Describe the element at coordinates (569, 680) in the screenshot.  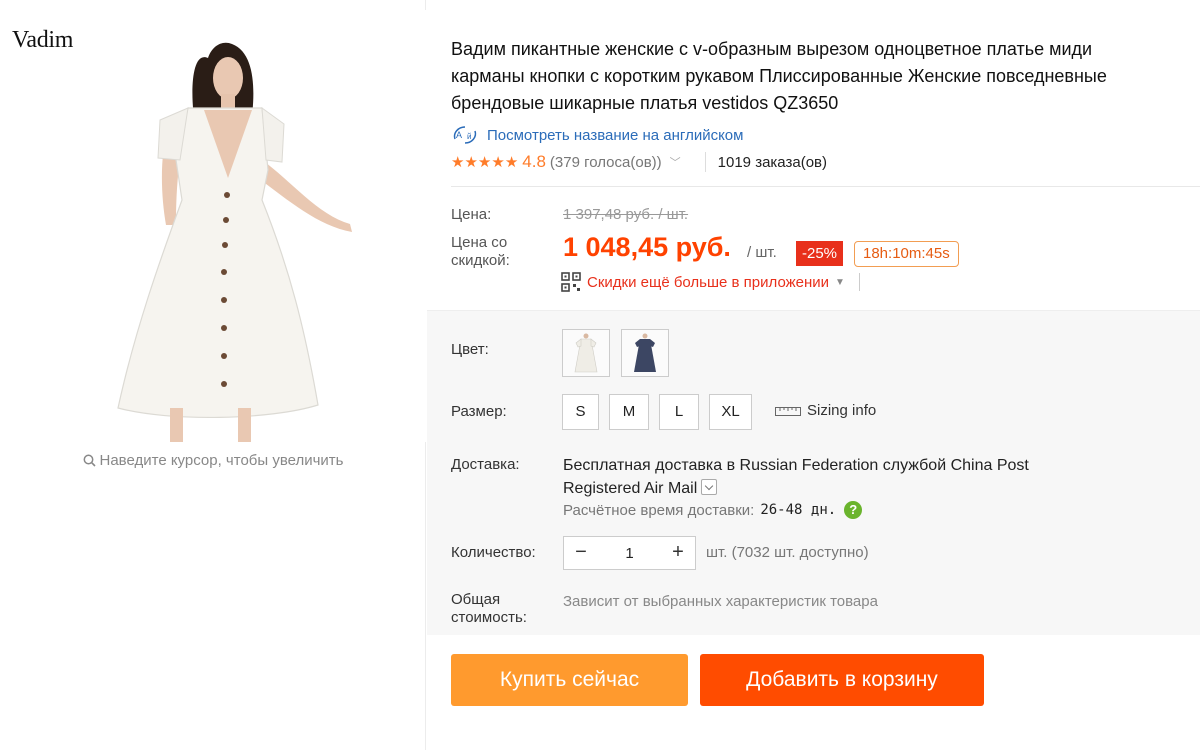
I see `buy-now-button: Купить сейчас` at that location.